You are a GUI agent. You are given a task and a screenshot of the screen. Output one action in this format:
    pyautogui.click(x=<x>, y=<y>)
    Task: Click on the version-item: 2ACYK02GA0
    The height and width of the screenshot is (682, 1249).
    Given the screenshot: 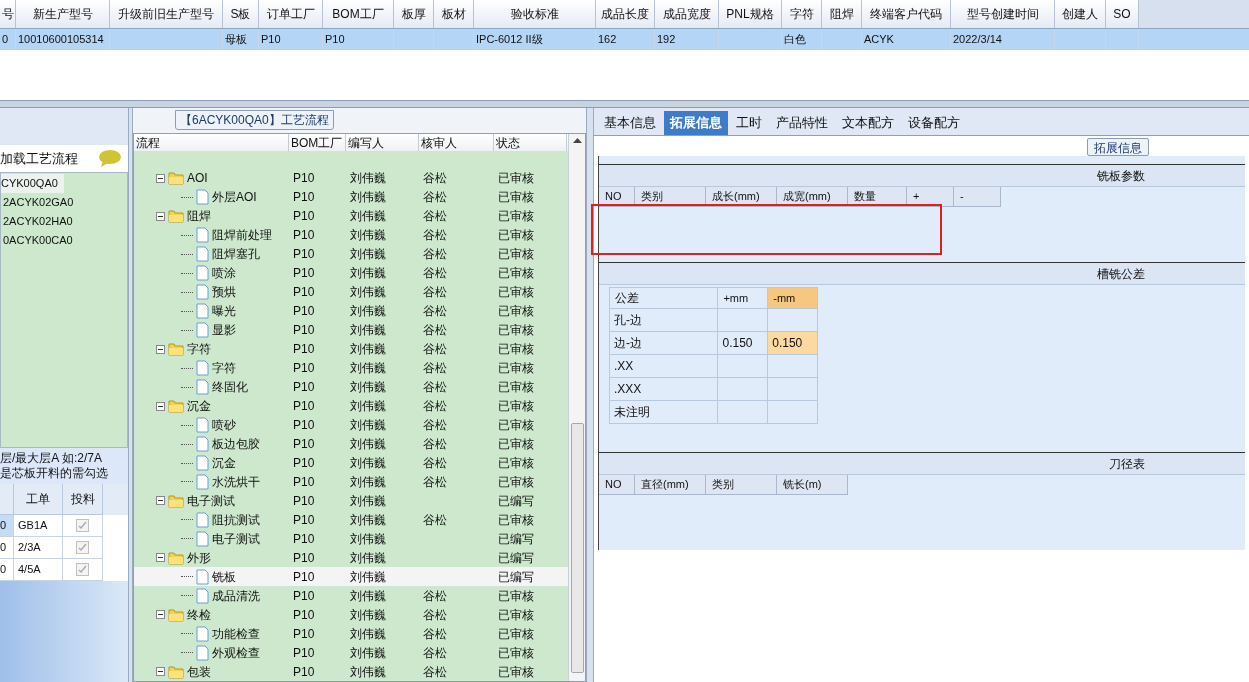 What is the action you would take?
    pyautogui.click(x=40, y=202)
    